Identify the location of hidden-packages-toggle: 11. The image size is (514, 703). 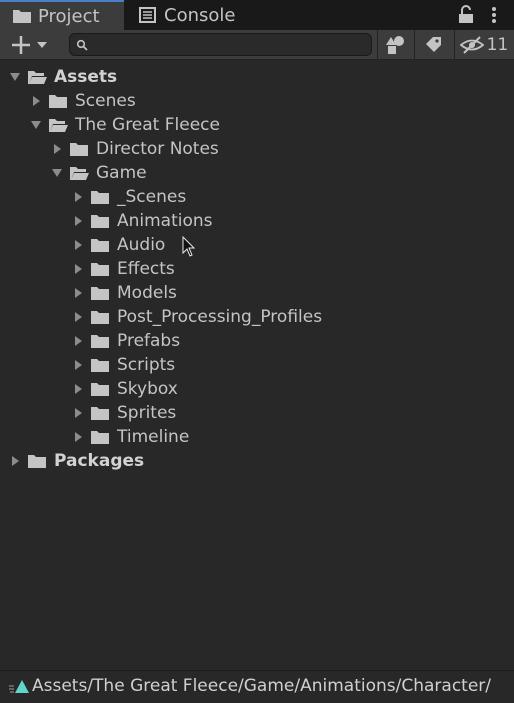
(484, 45).